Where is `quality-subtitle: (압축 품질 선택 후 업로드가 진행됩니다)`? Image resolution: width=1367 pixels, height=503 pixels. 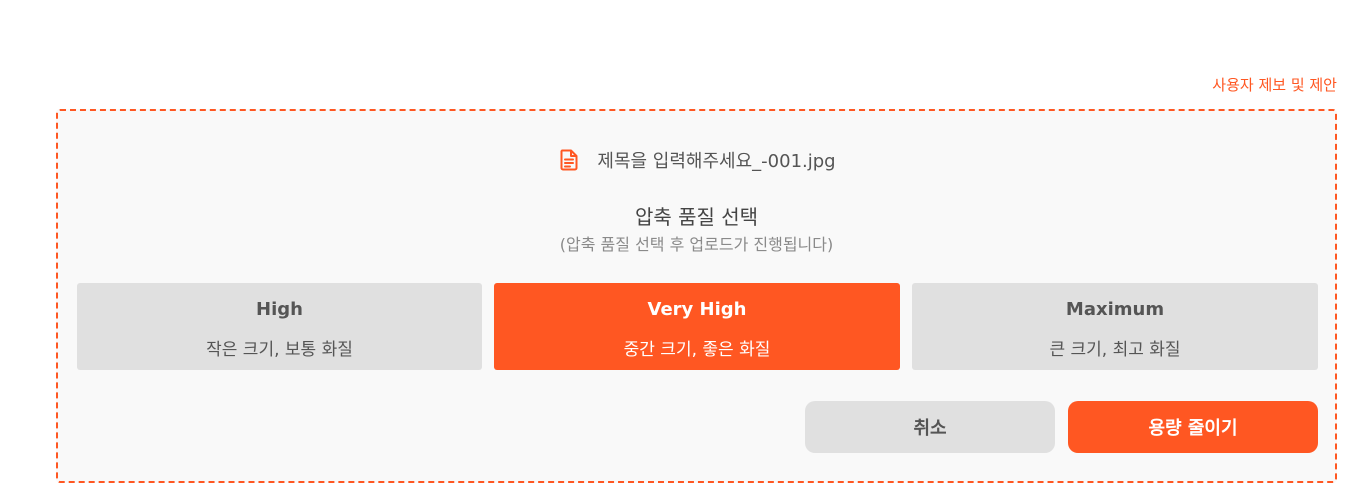 quality-subtitle: (압축 품질 선택 후 업로드가 진행됩니다) is located at coordinates (696, 244).